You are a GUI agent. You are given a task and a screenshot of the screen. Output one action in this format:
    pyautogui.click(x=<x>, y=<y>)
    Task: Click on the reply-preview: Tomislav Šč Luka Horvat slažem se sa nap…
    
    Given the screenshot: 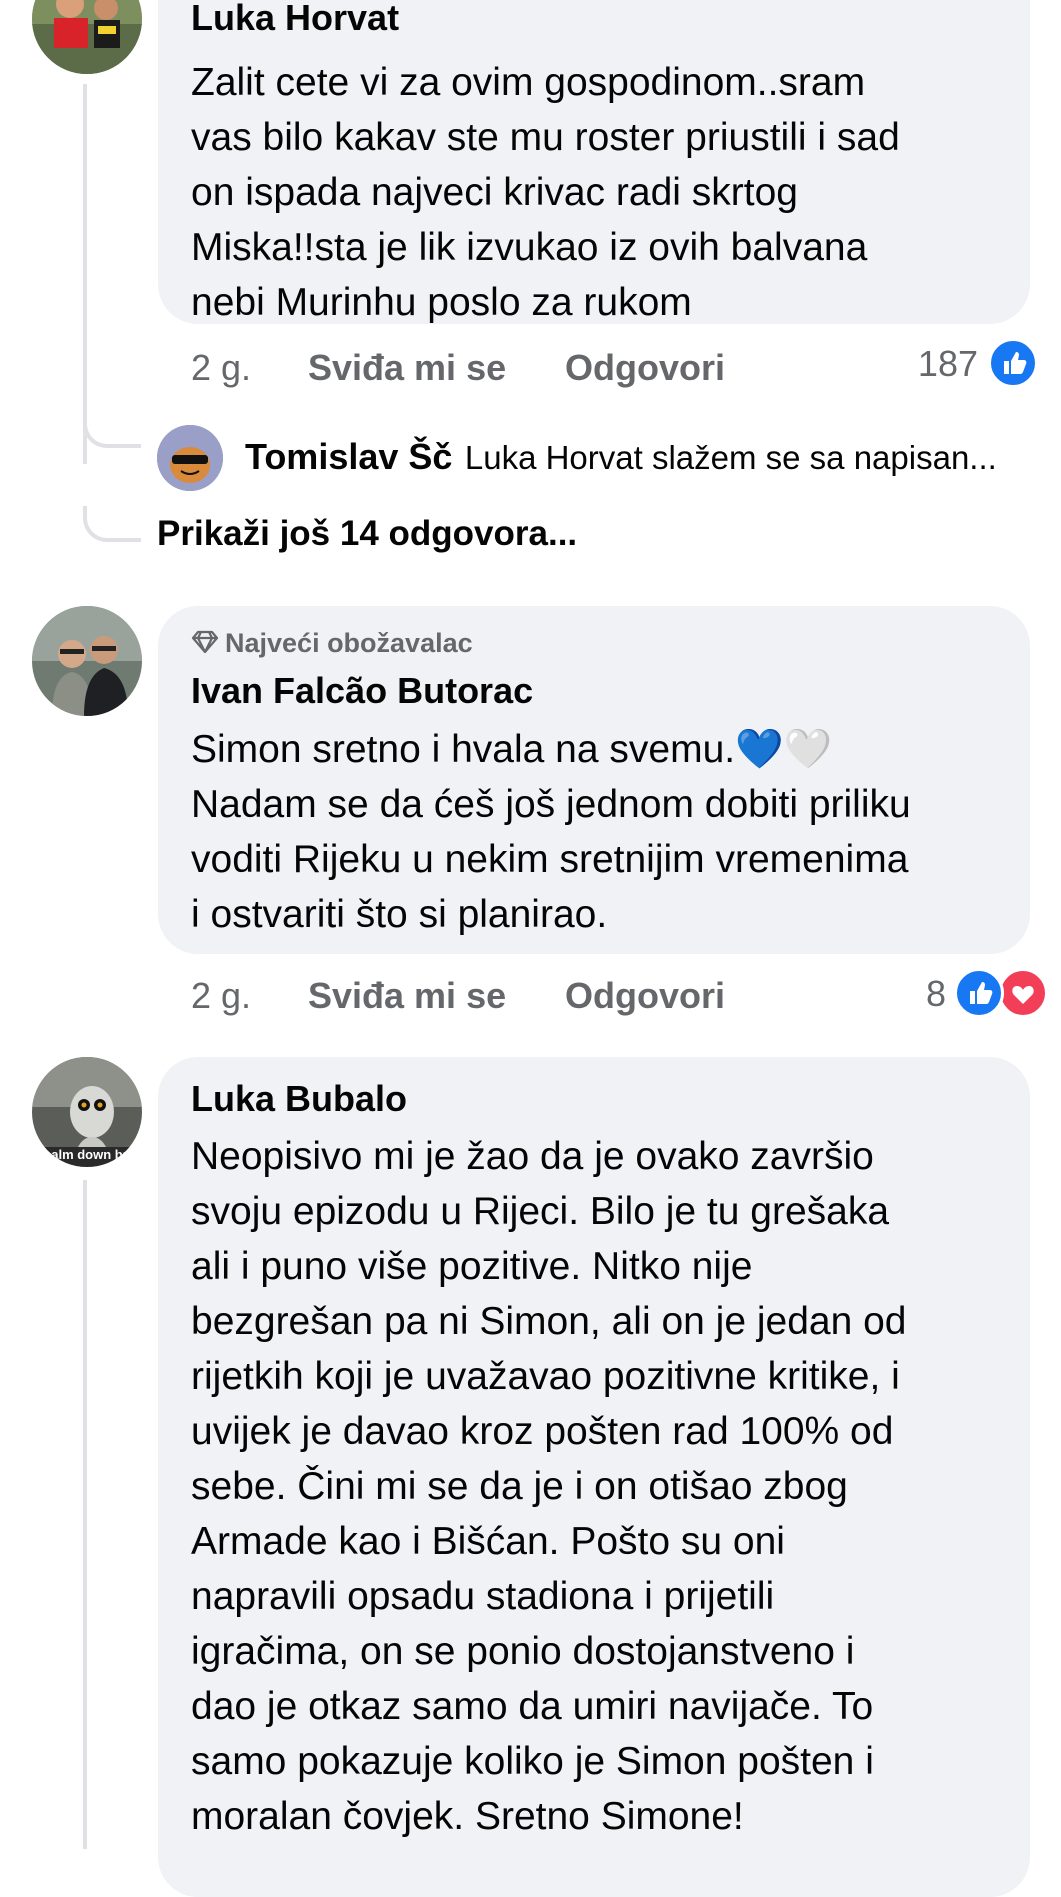 What is the action you would take?
    pyautogui.click(x=621, y=457)
    